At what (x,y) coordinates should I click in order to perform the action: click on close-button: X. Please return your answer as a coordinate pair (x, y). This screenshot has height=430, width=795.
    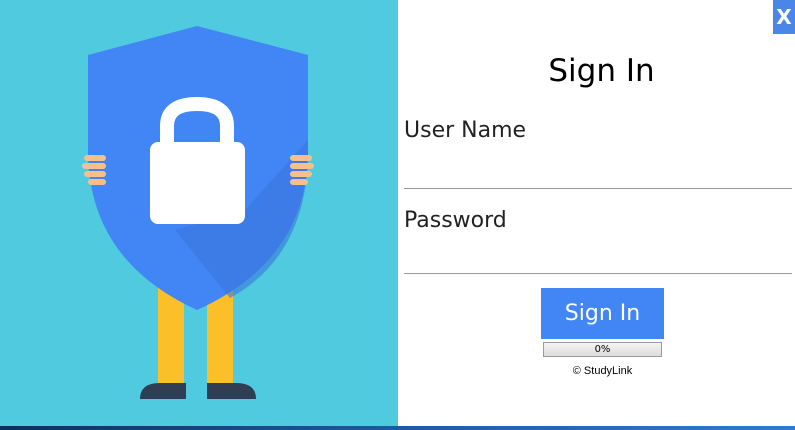
    Looking at the image, I should click on (784, 17).